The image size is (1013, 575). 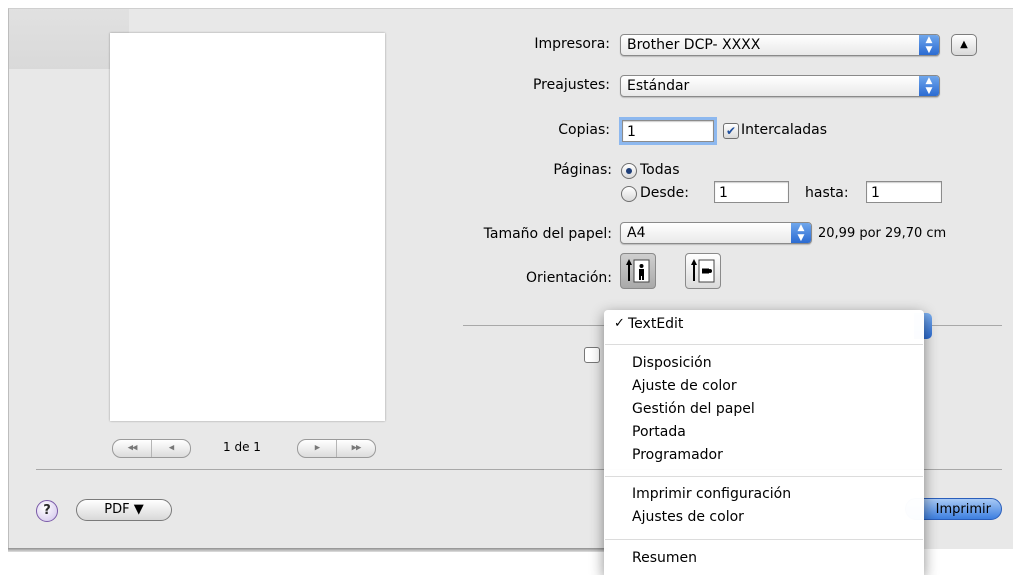 I want to click on preview-nav-forward-group: ▶ ▶▶, so click(x=336, y=448).